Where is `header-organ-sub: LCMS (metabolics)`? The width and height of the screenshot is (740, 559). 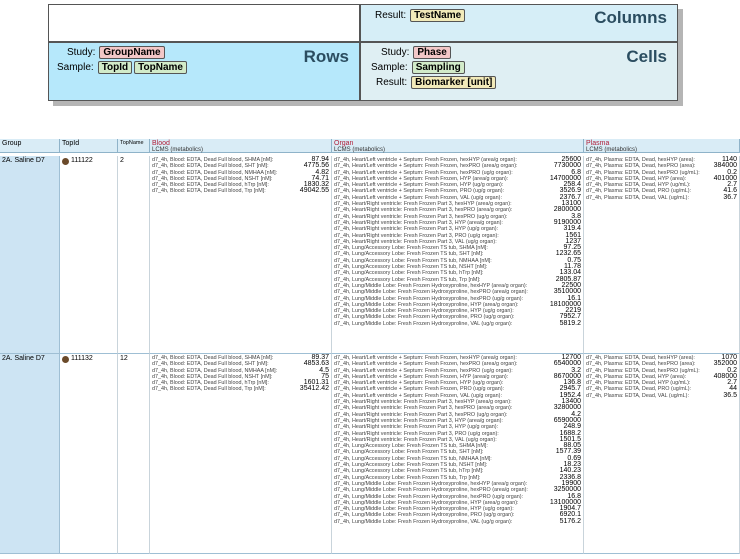 header-organ-sub: LCMS (metabolics) is located at coordinates (360, 150).